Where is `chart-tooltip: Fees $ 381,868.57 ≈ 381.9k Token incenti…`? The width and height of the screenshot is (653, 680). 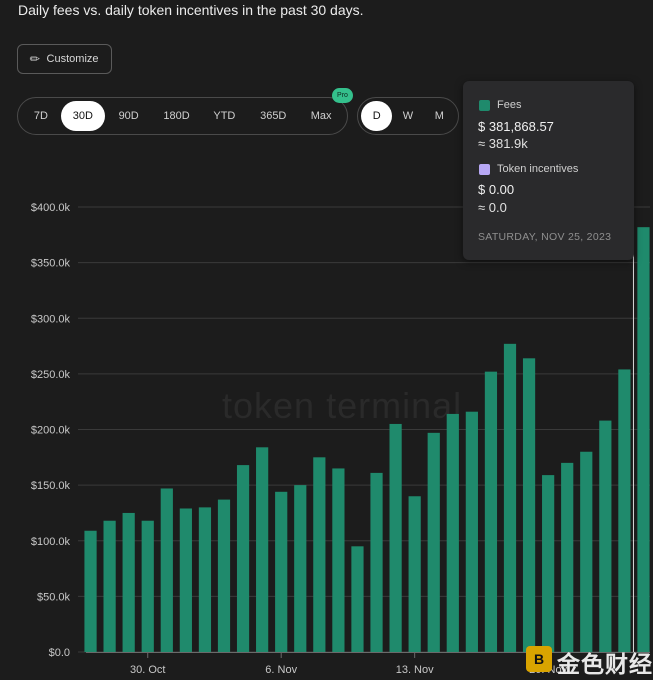 chart-tooltip: Fees $ 381,868.57 ≈ 381.9k Token incenti… is located at coordinates (548, 170).